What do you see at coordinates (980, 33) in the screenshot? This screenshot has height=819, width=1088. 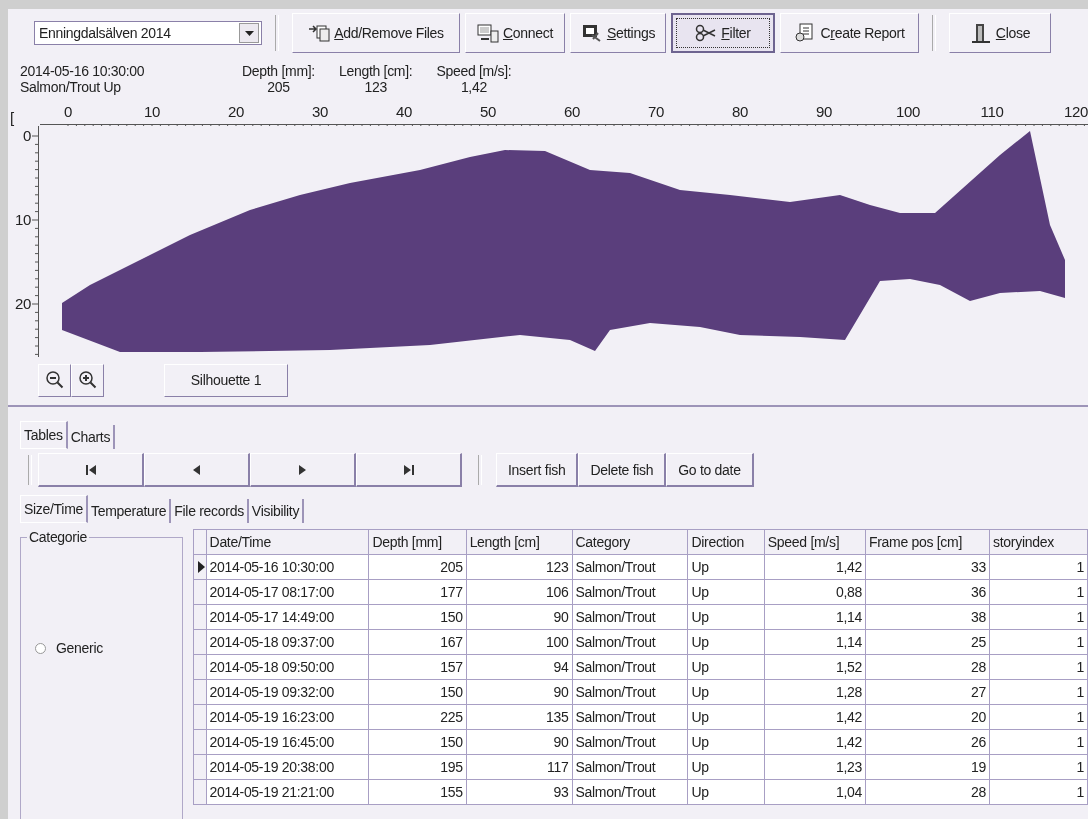 I see `door-exit-icon` at bounding box center [980, 33].